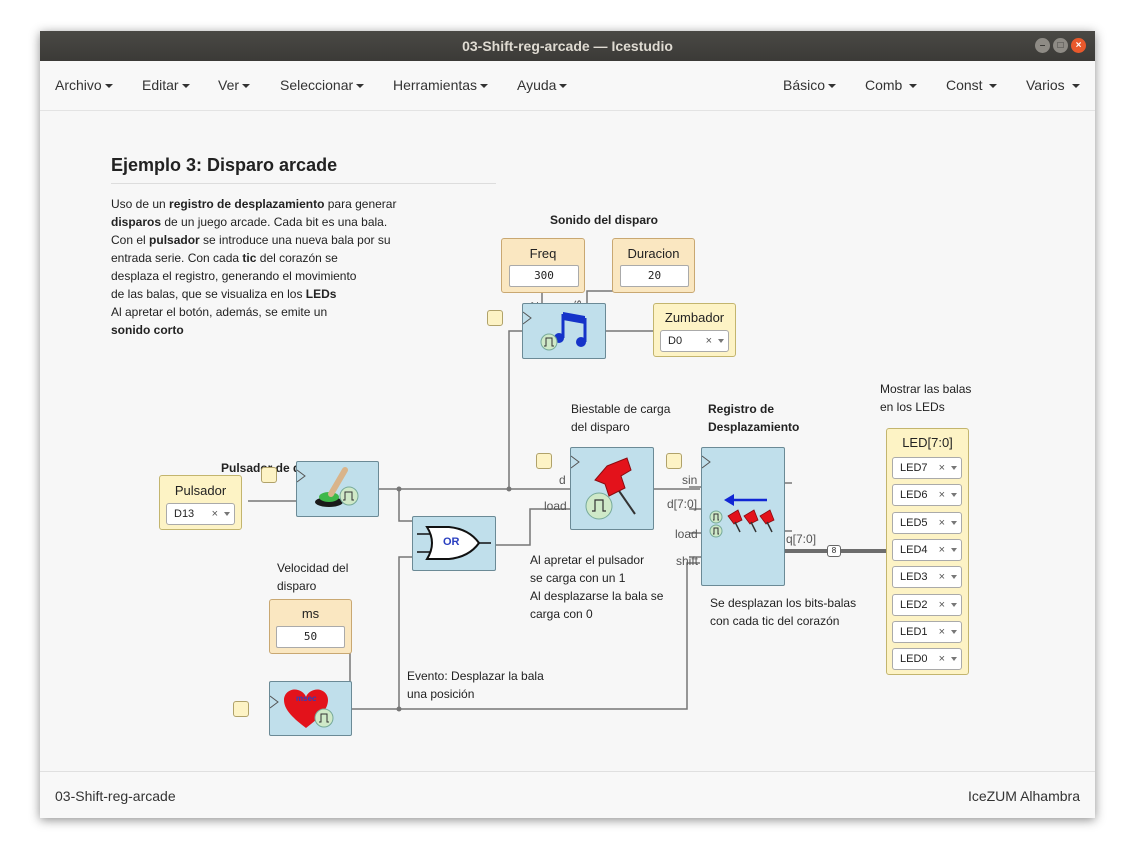 This screenshot has height=858, width=1132. Describe the element at coordinates (562, 480) in the screenshot. I see `port-d: d` at that location.